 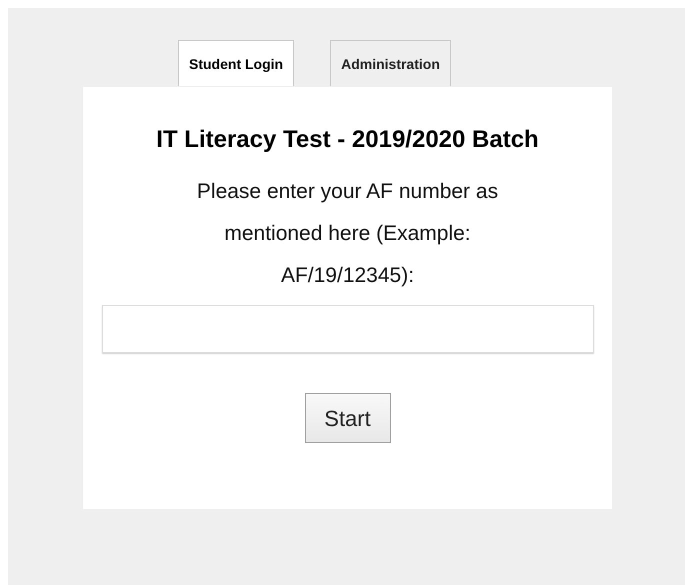 I want to click on tab: Student Login, so click(x=236, y=63).